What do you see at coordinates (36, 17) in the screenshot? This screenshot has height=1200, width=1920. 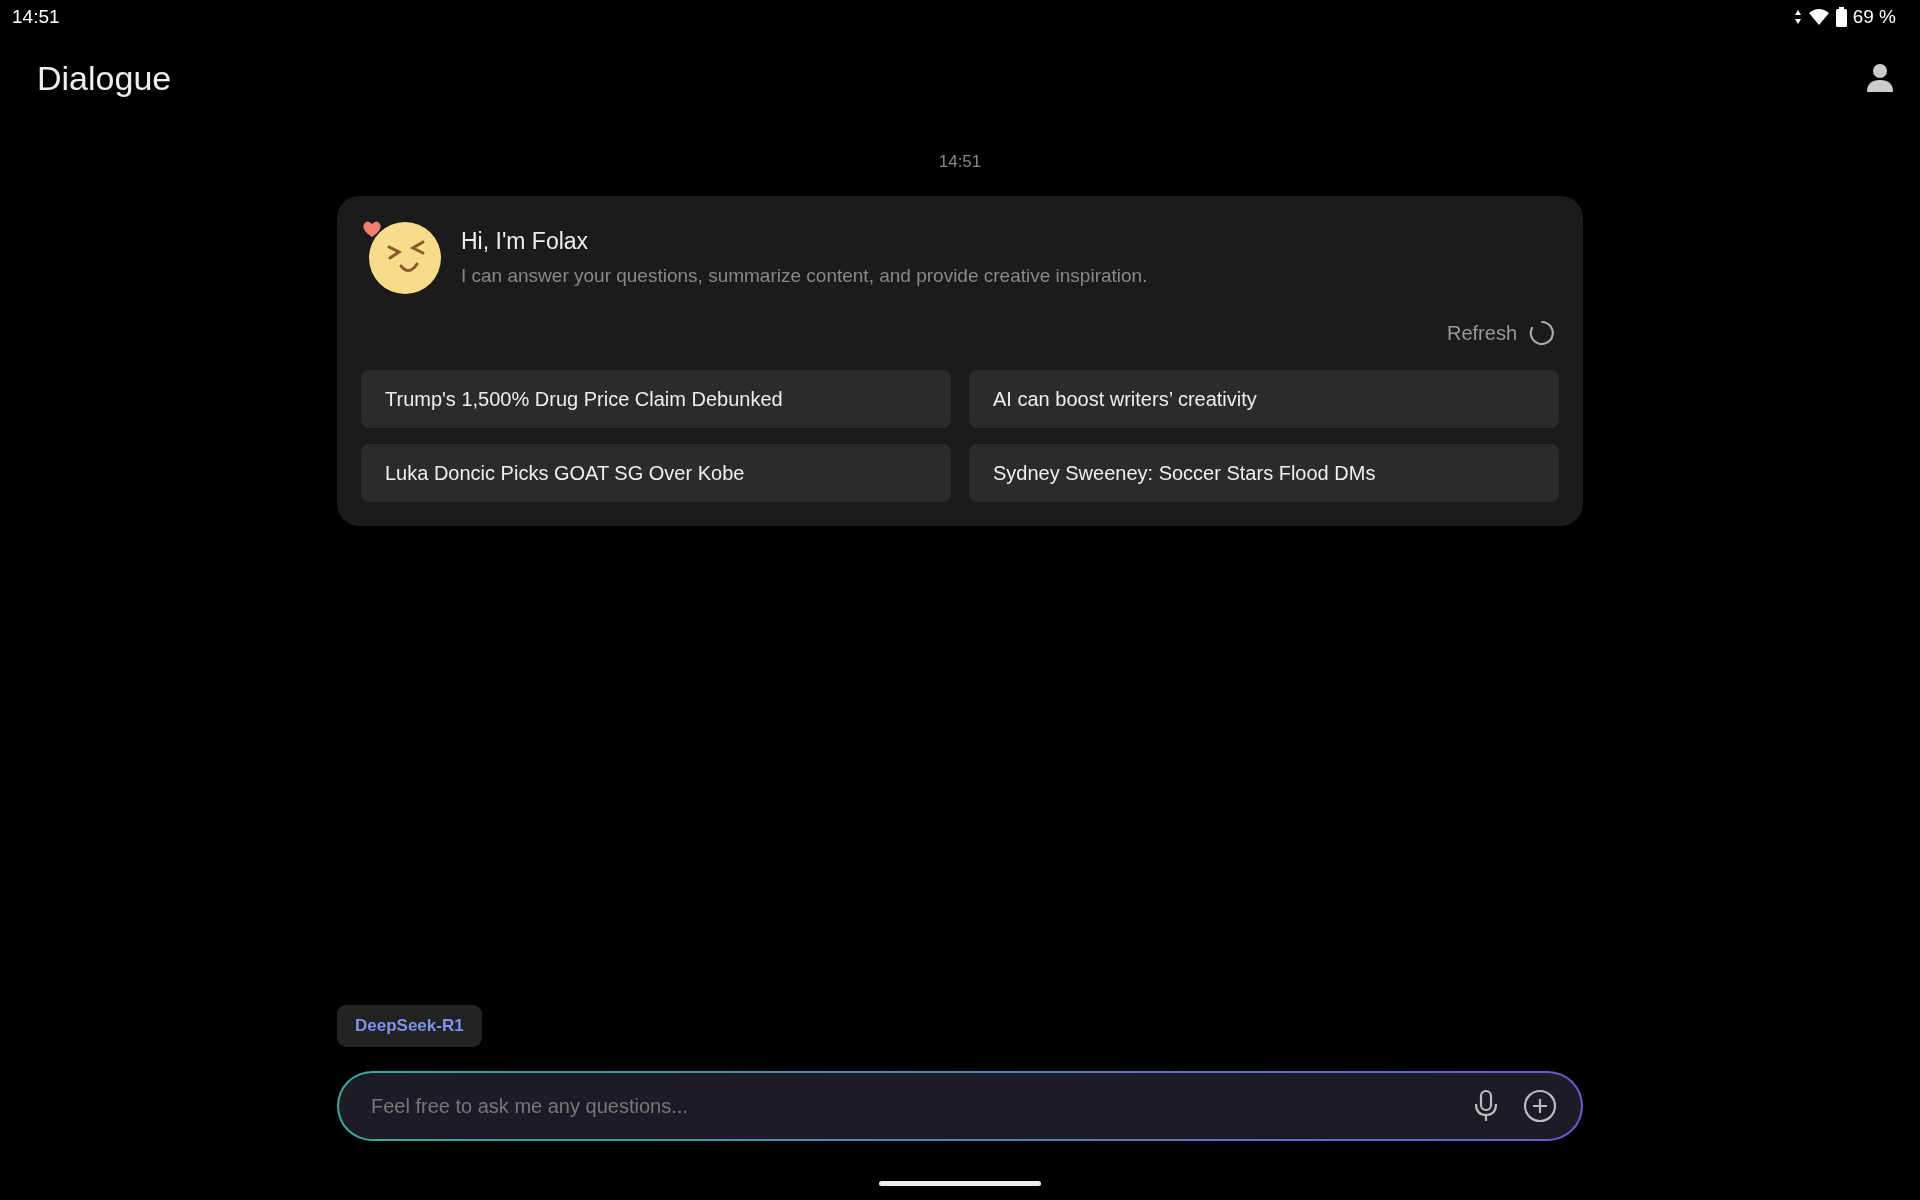 I see `status-time: 14:51` at bounding box center [36, 17].